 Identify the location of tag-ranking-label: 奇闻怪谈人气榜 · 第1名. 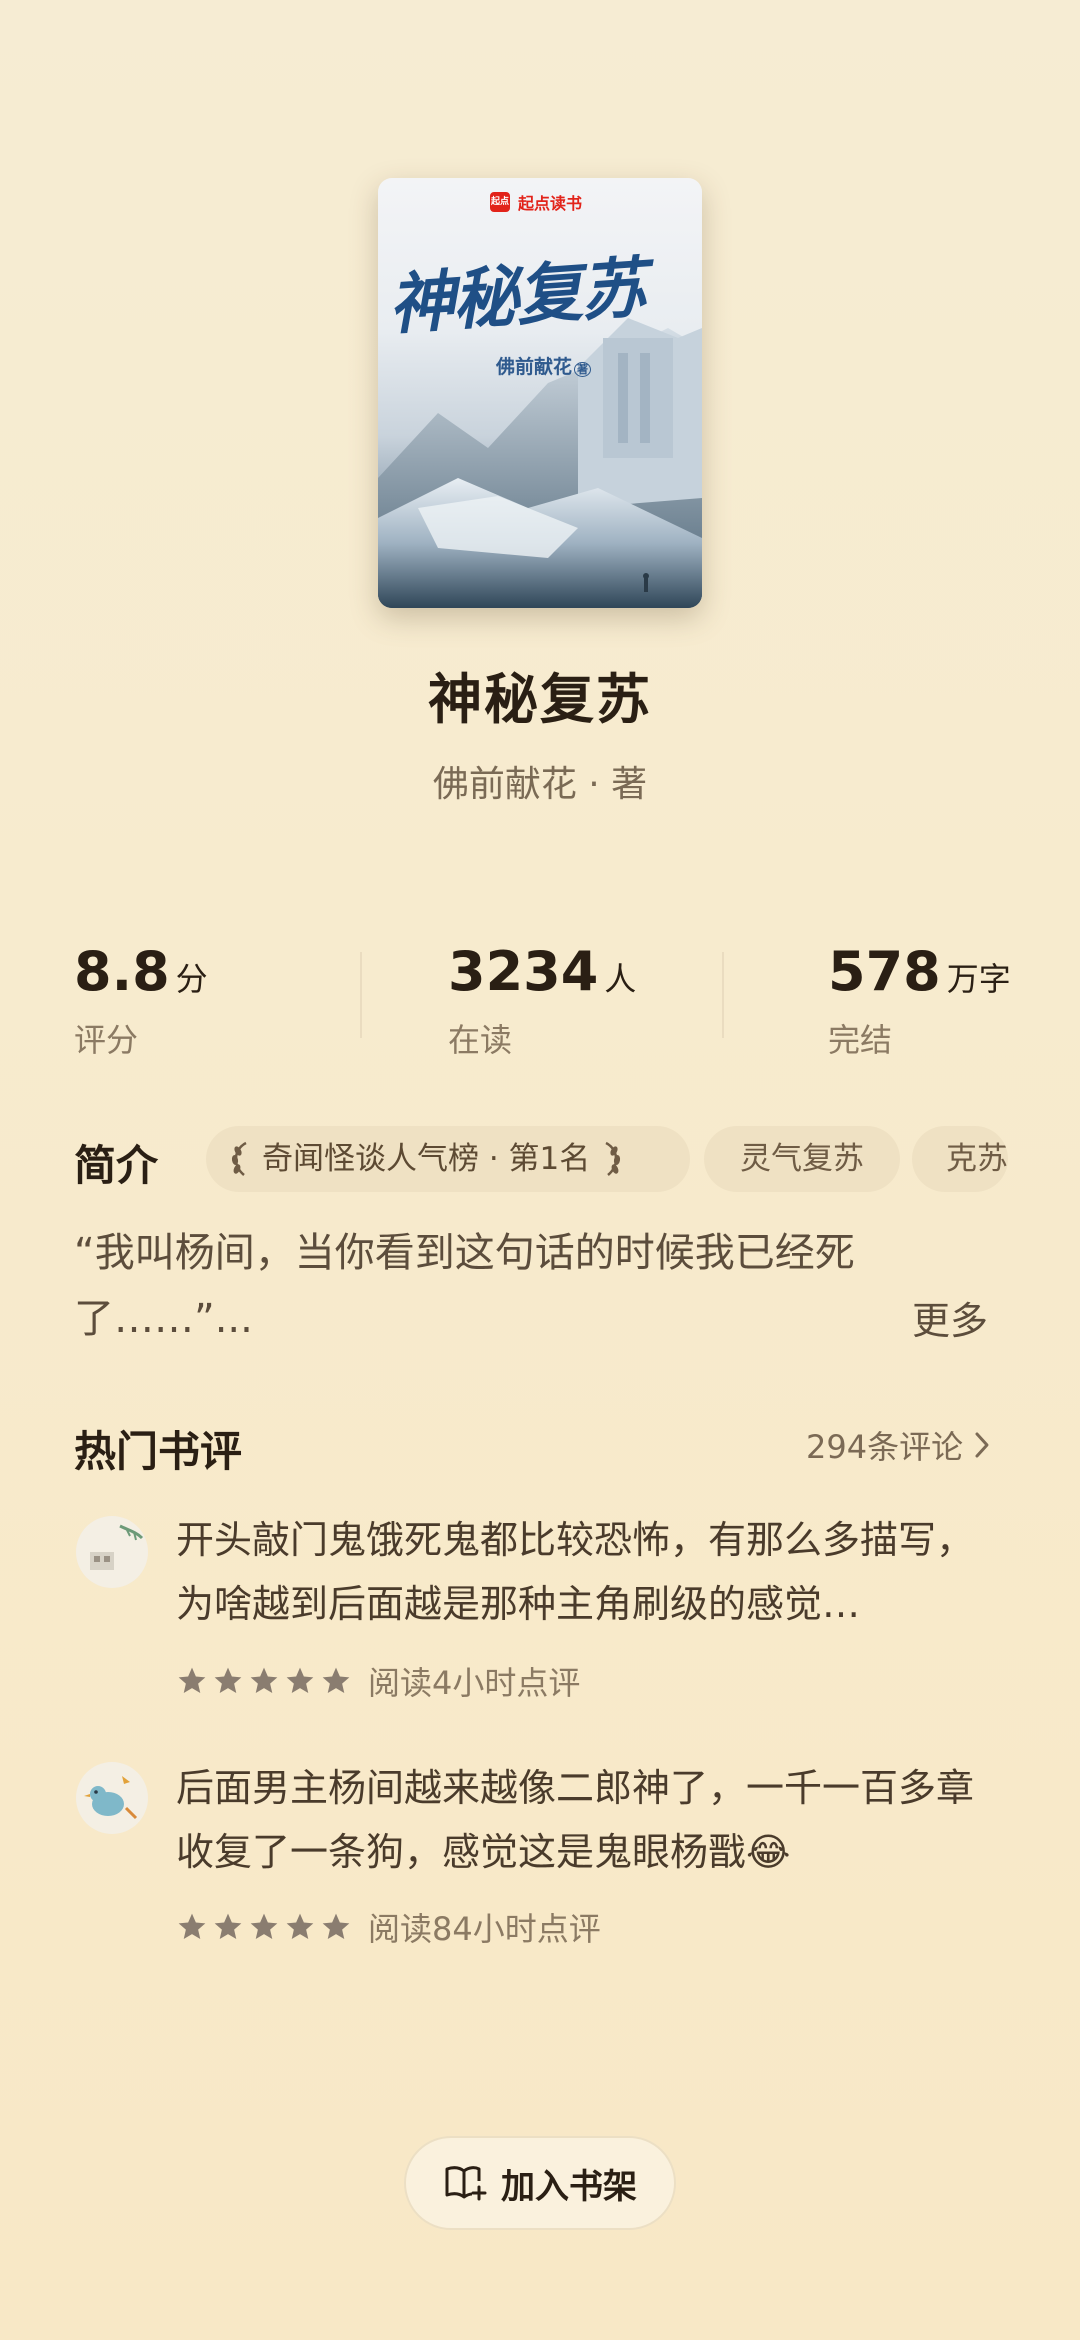
(426, 1159).